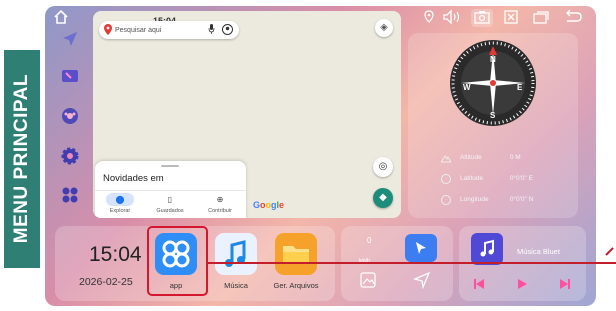  Describe the element at coordinates (493, 115) in the screenshot. I see `compass-south: S` at that location.